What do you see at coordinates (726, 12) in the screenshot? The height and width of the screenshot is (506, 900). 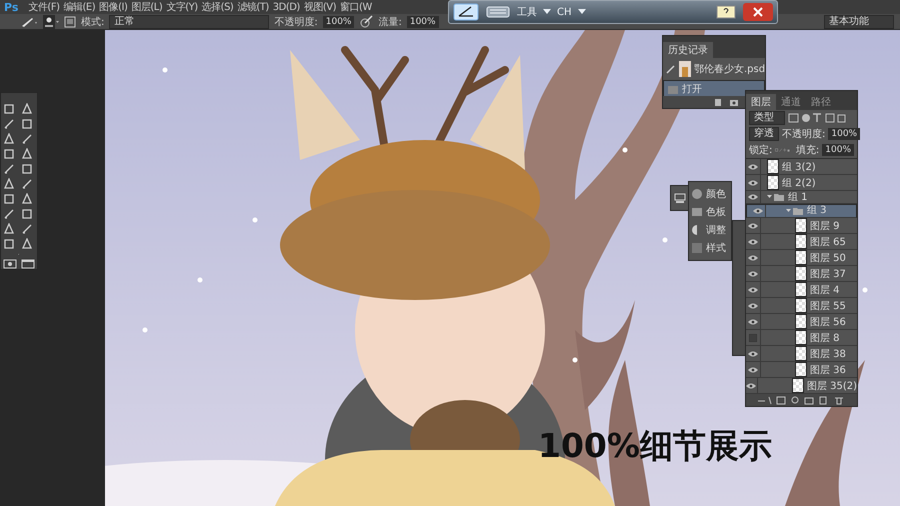 I see `help-icon` at bounding box center [726, 12].